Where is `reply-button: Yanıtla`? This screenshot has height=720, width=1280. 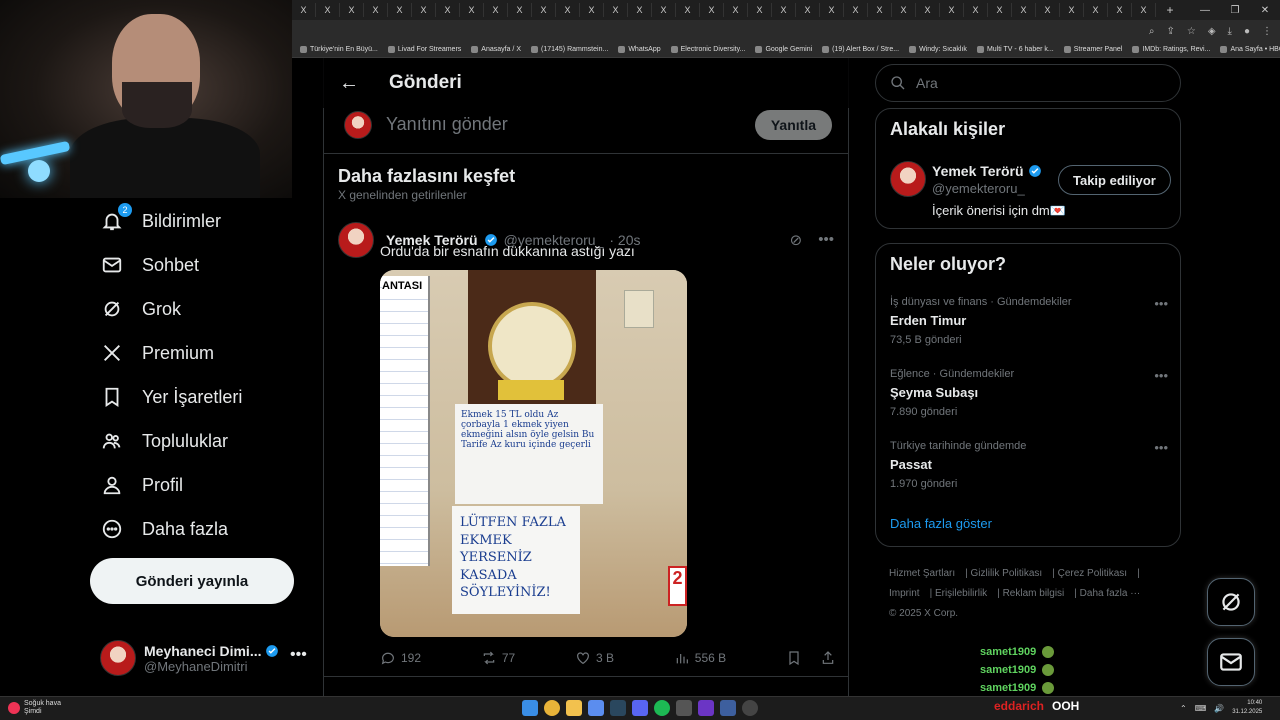
reply-button: Yanıtla is located at coordinates (793, 124).